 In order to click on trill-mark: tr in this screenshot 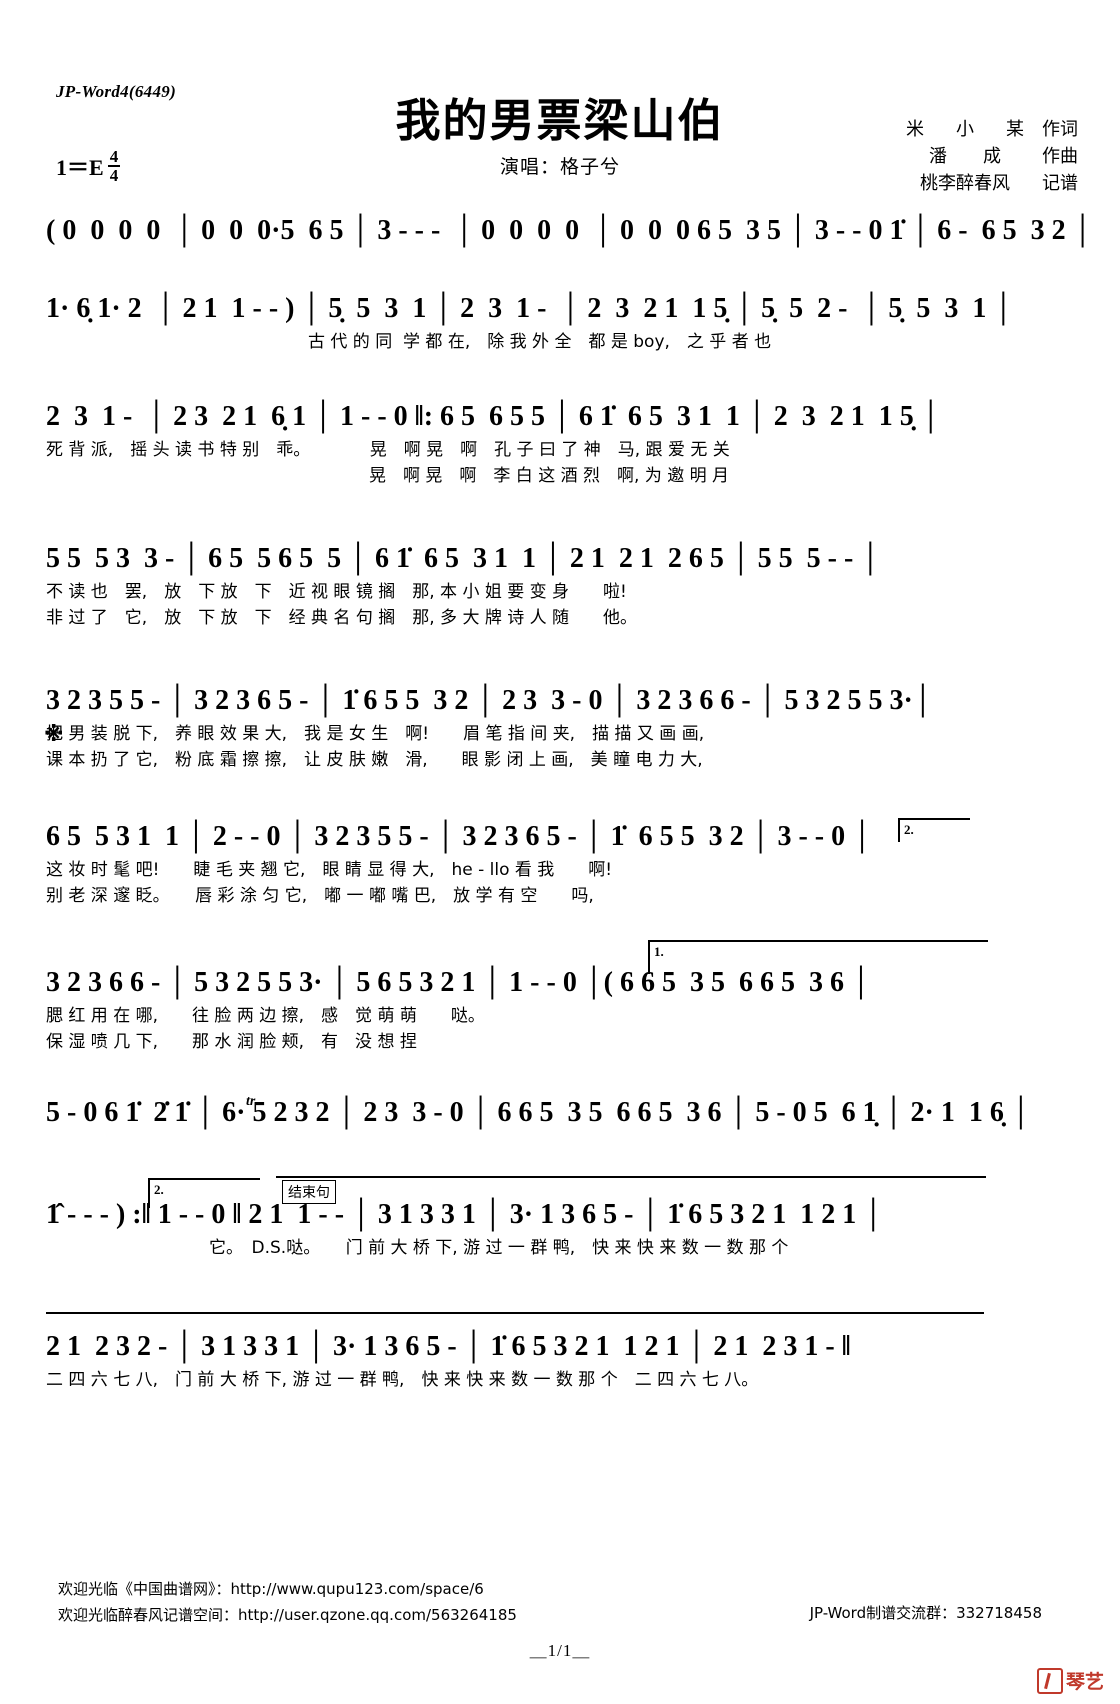, I will do `click(251, 1101)`.